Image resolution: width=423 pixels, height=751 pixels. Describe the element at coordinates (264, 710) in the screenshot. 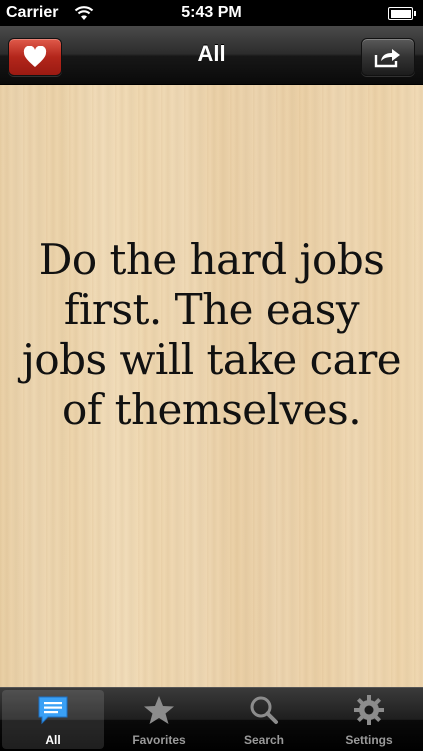

I see `magnifier-icon` at that location.